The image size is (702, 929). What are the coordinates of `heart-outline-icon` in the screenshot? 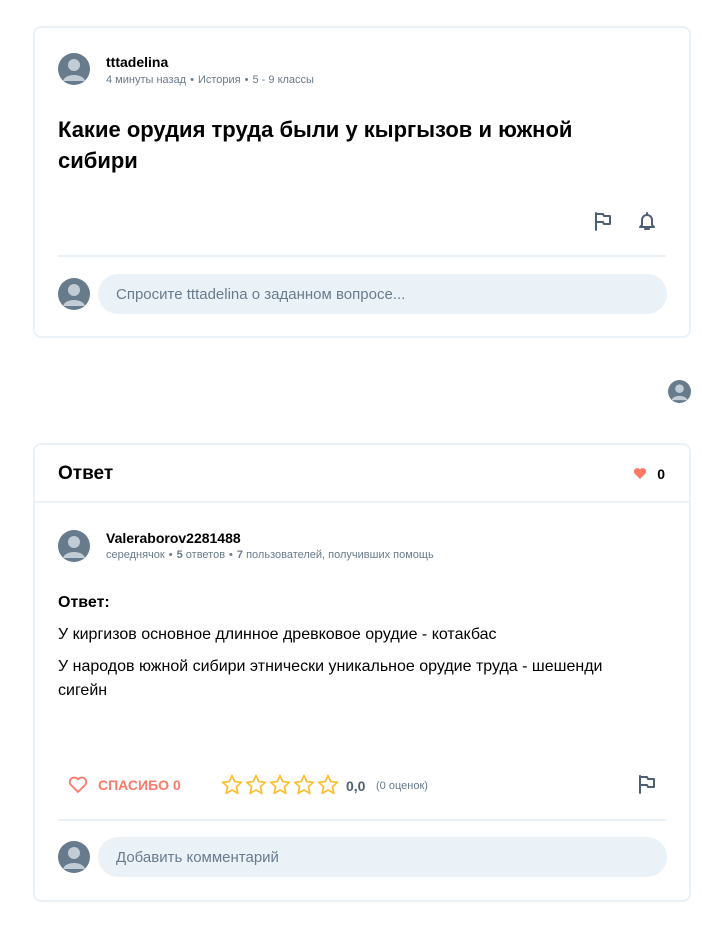 It's located at (78, 784).